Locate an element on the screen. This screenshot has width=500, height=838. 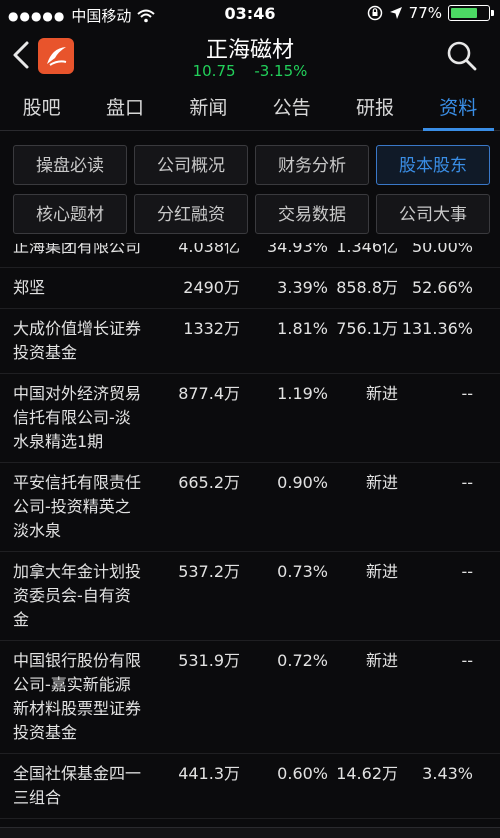
shares-change: 14.62万 is located at coordinates (367, 773).